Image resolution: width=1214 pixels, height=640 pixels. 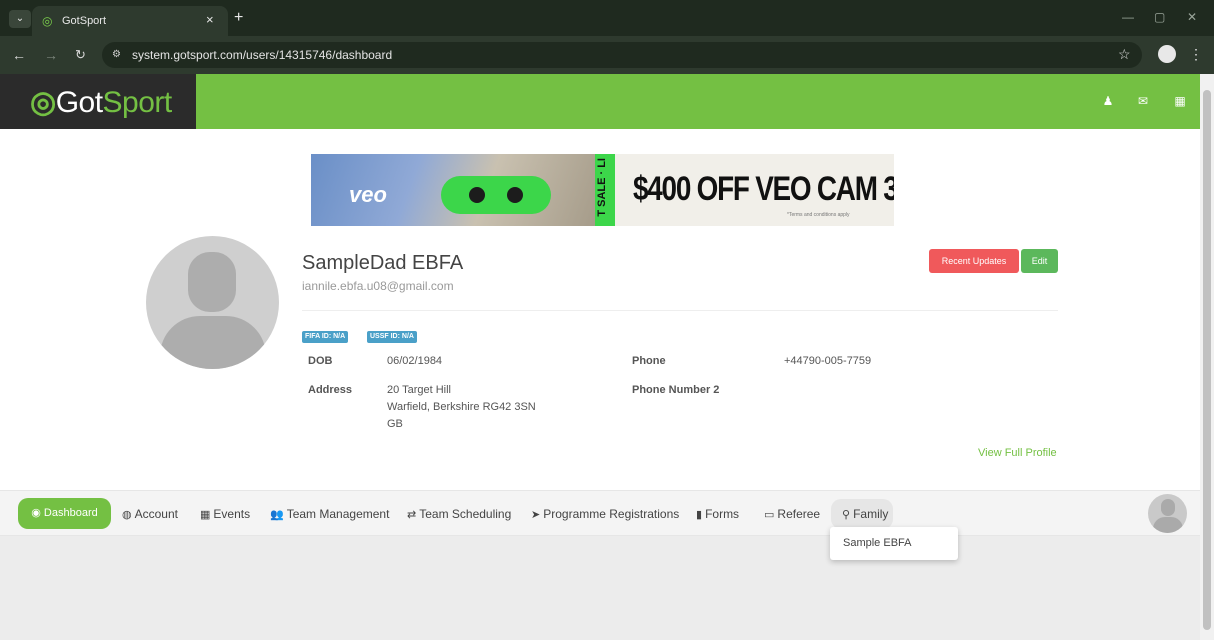 I want to click on dashboard-icon: ◉, so click(x=36, y=513).